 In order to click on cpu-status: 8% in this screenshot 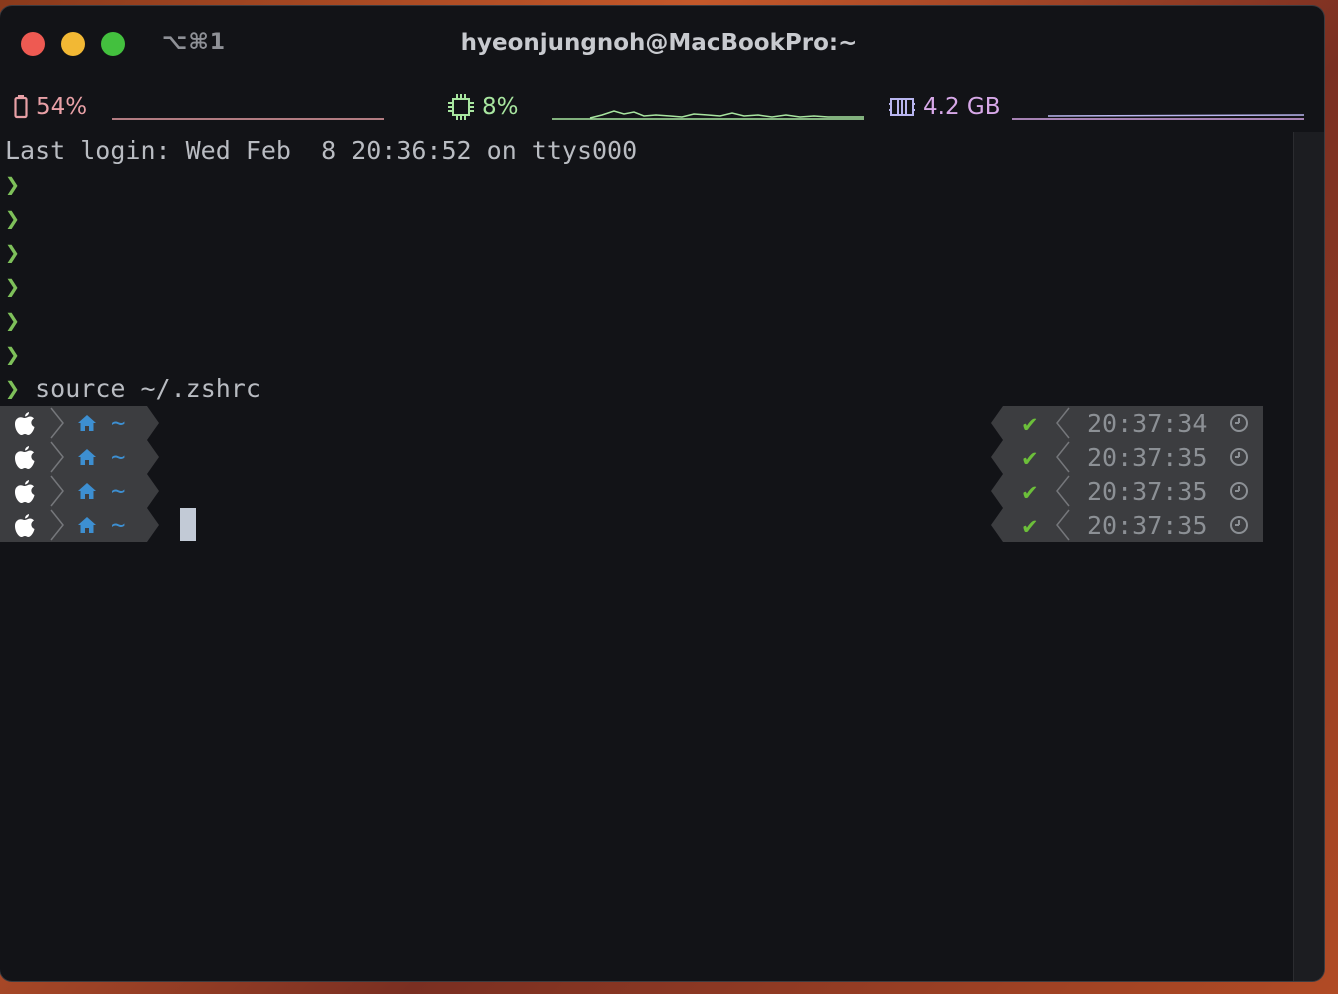, I will do `click(483, 107)`.